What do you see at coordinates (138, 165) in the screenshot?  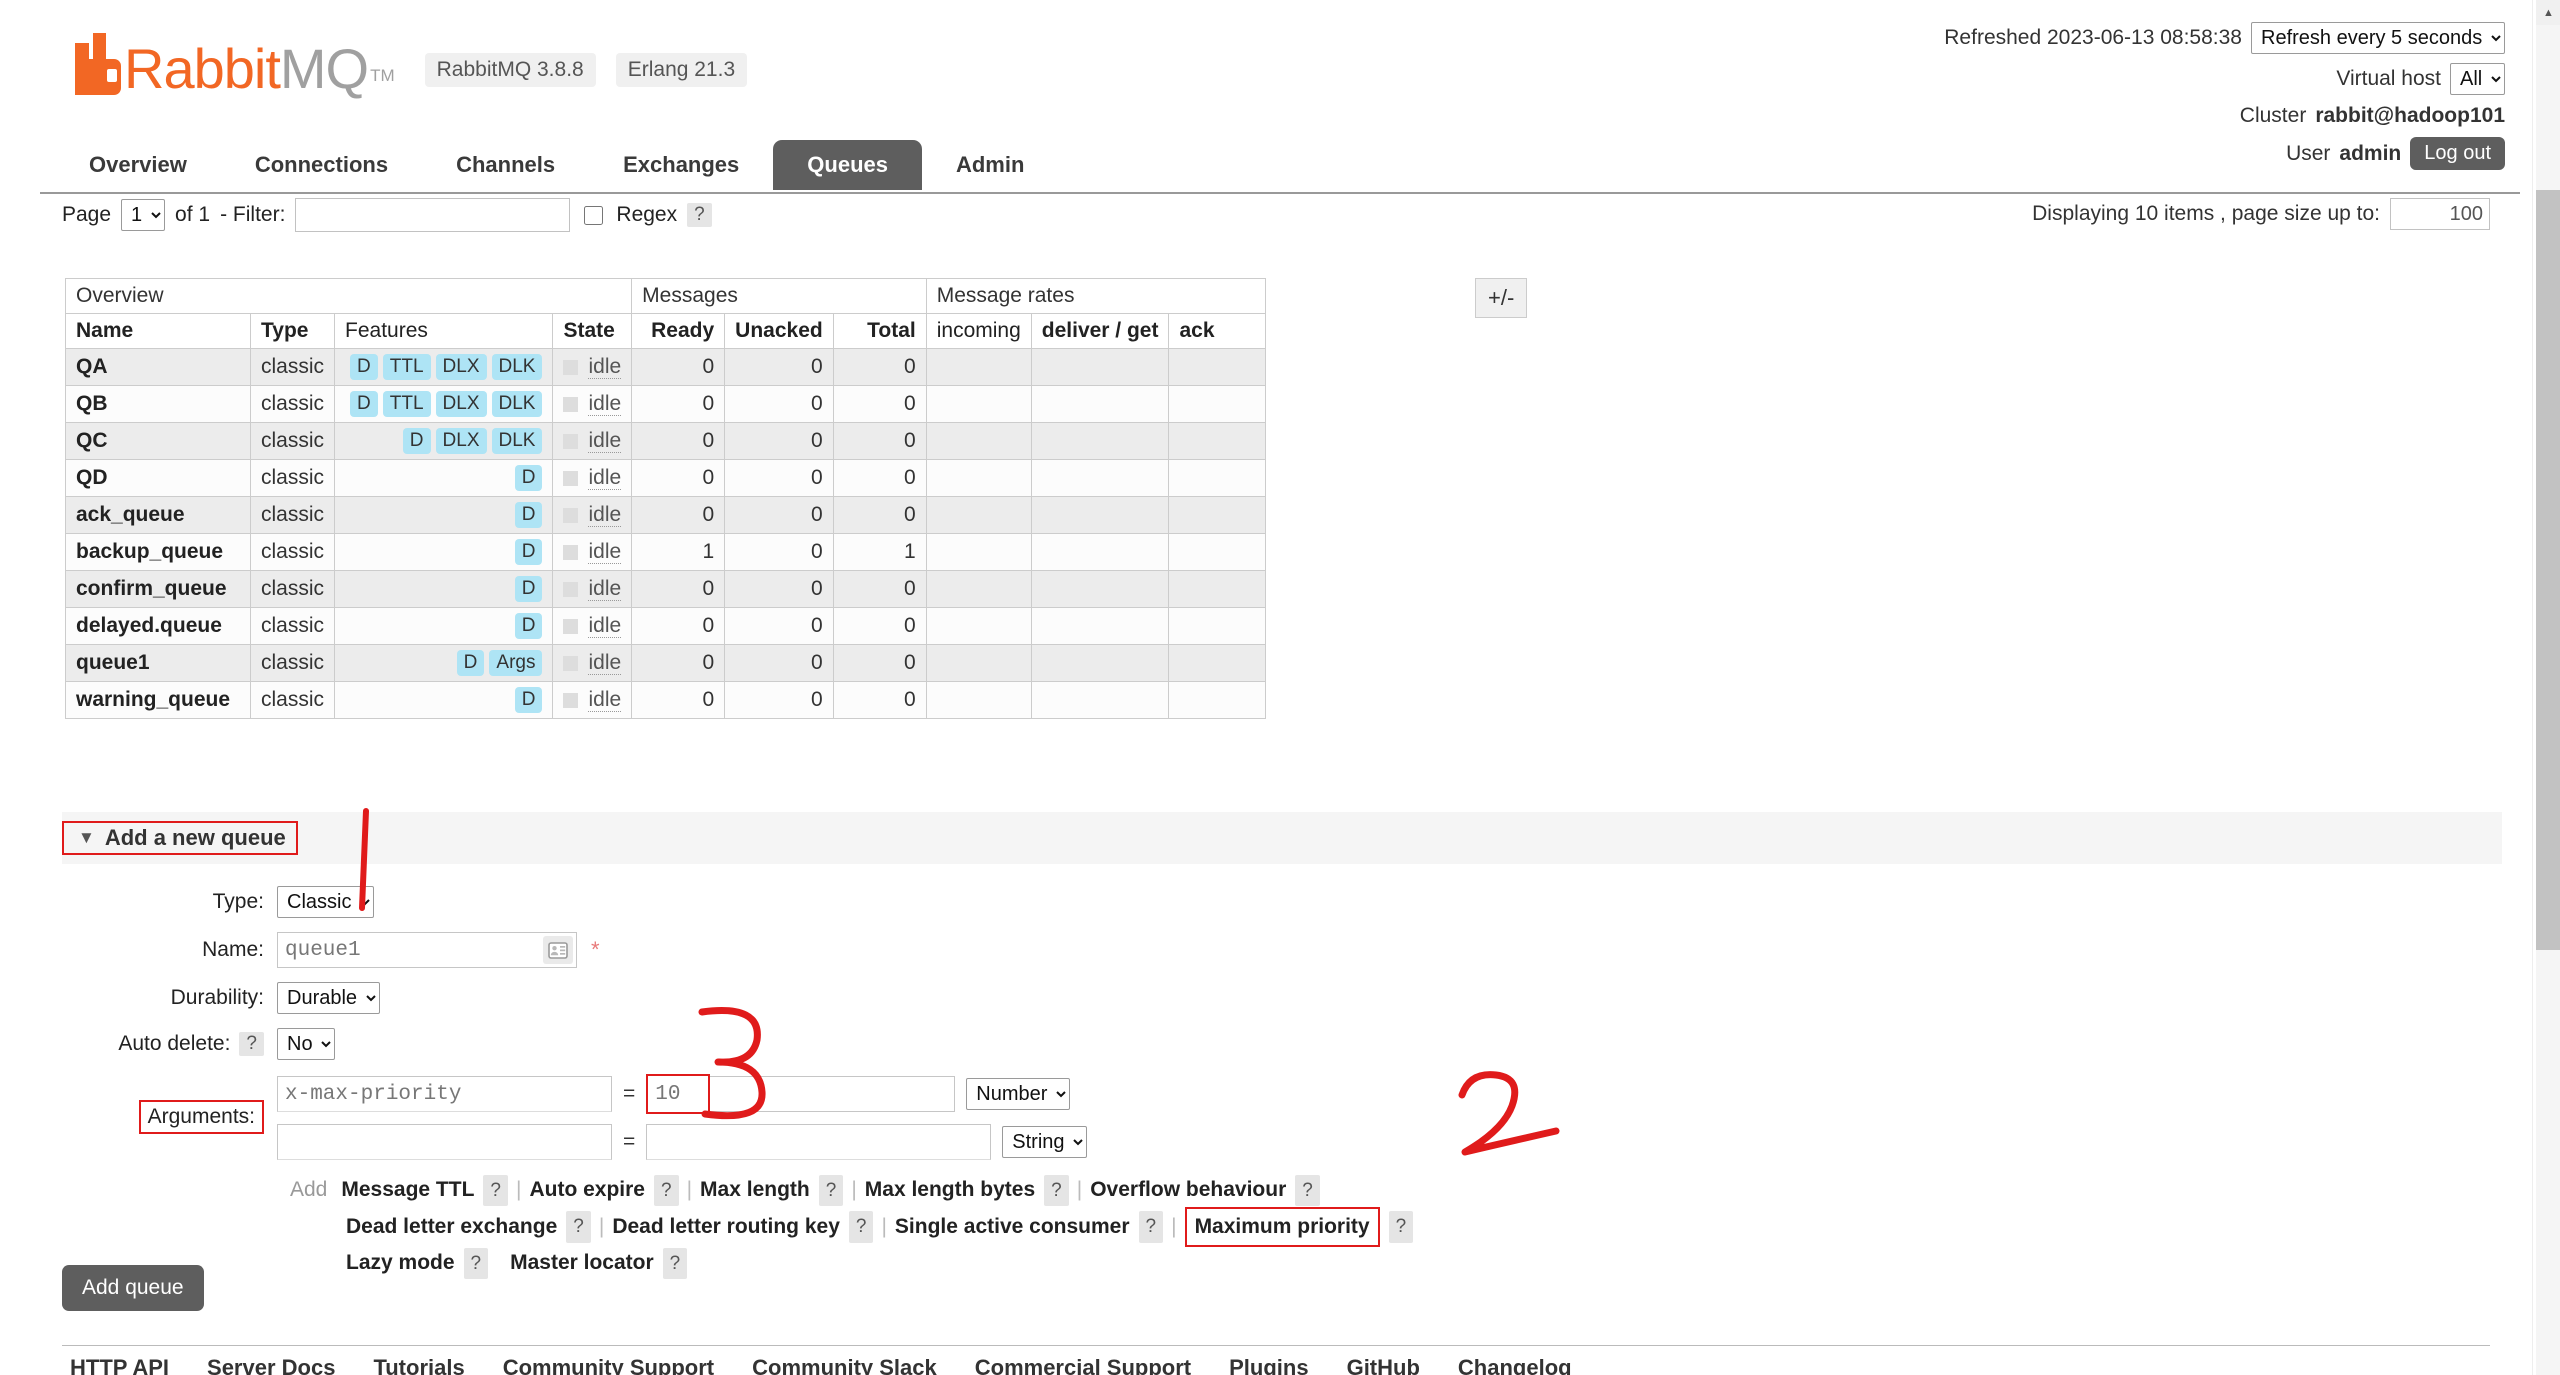 I see `tab-overview: Overview` at bounding box center [138, 165].